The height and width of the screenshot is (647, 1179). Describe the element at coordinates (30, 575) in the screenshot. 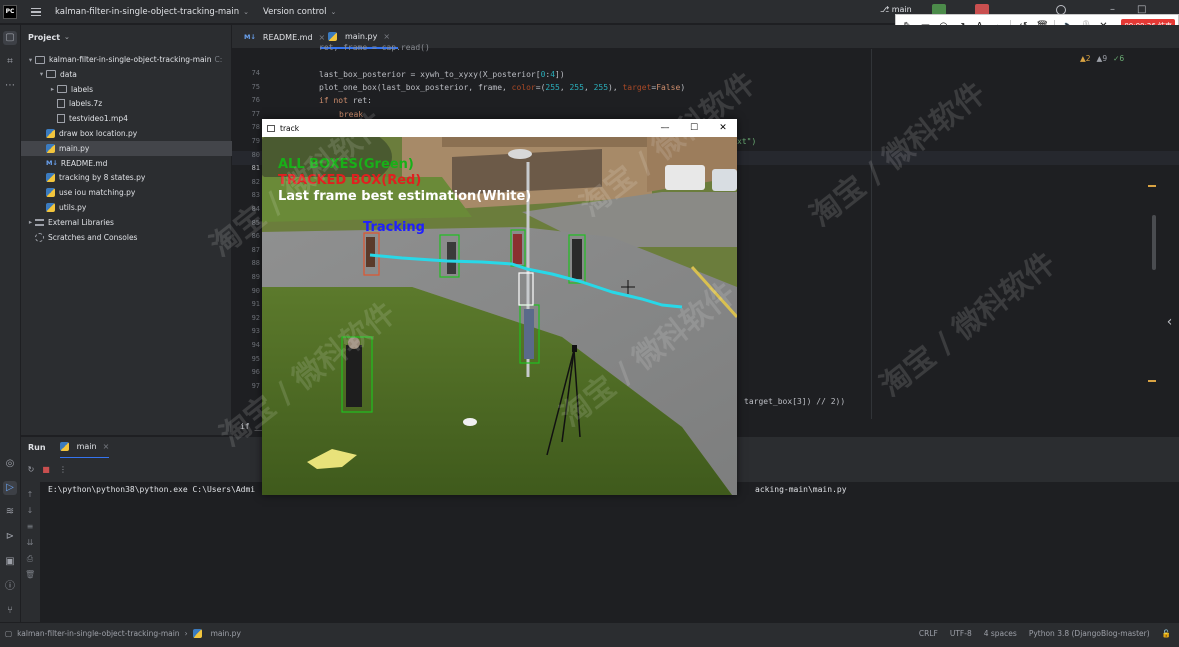

I see `trash-icon: 🗑` at that location.